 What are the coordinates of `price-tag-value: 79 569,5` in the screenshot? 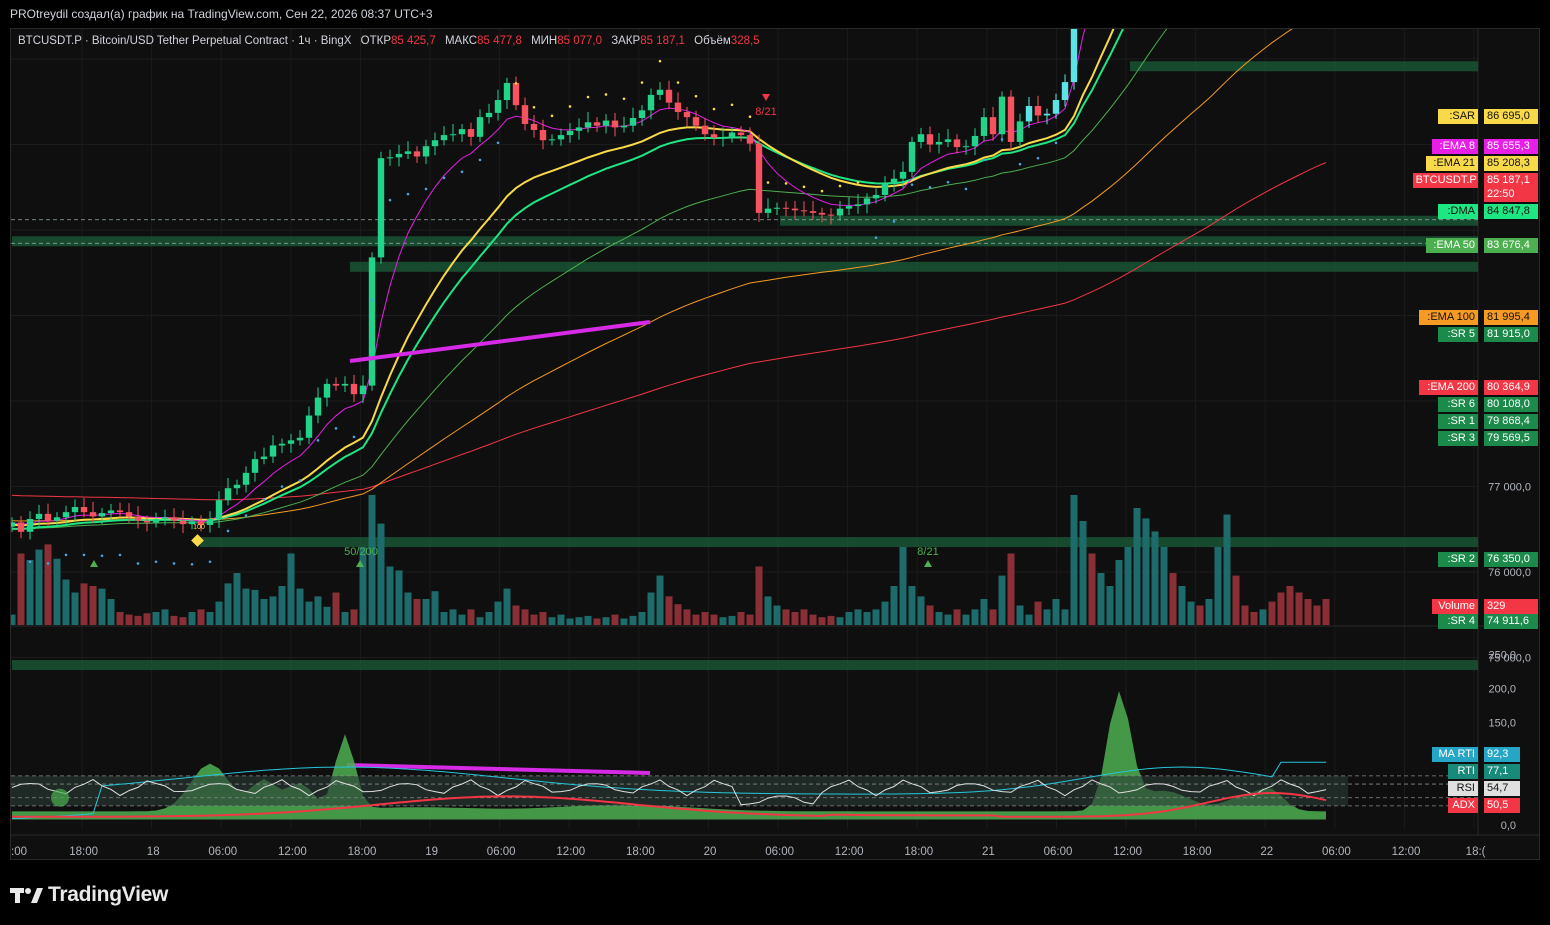 It's located at (1511, 438).